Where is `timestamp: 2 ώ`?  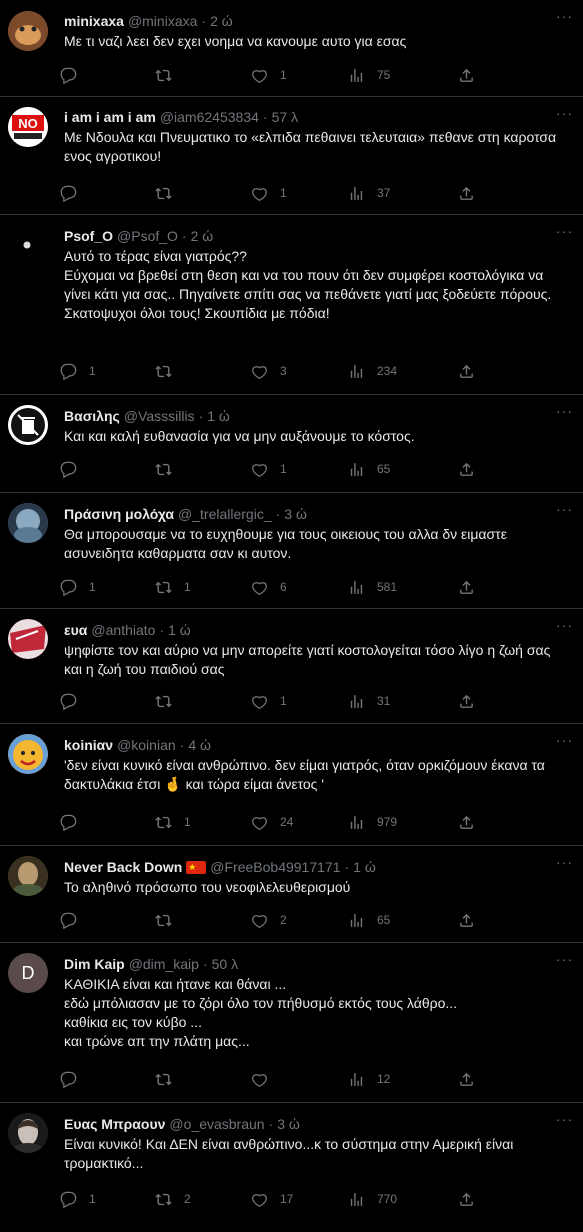
timestamp: 2 ώ is located at coordinates (202, 236).